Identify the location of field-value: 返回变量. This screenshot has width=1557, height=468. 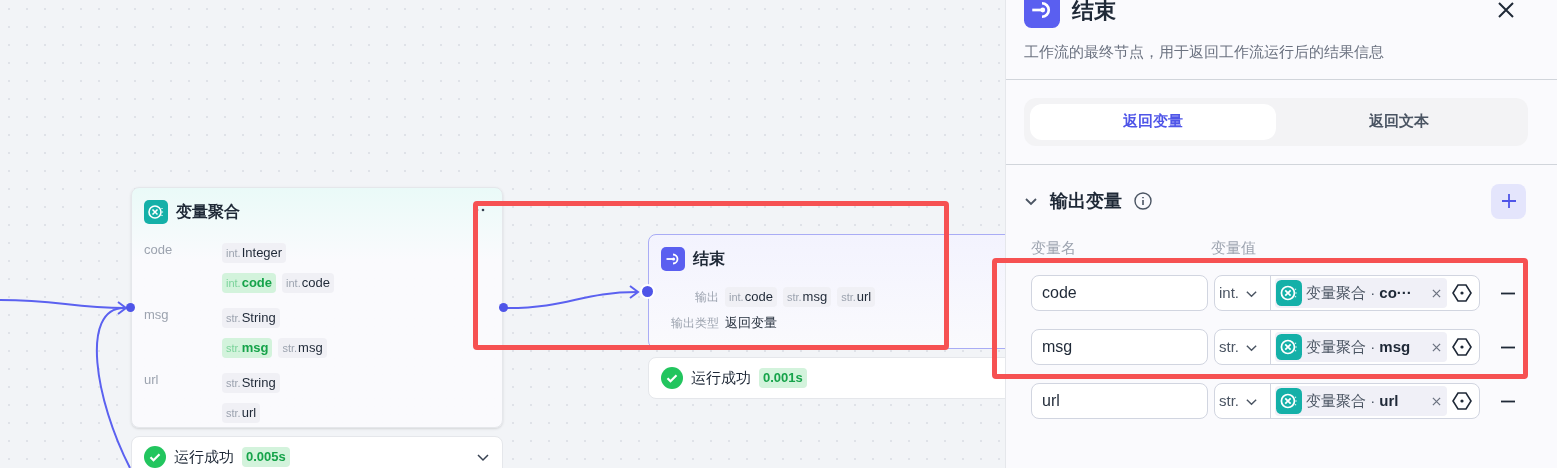
(751, 323).